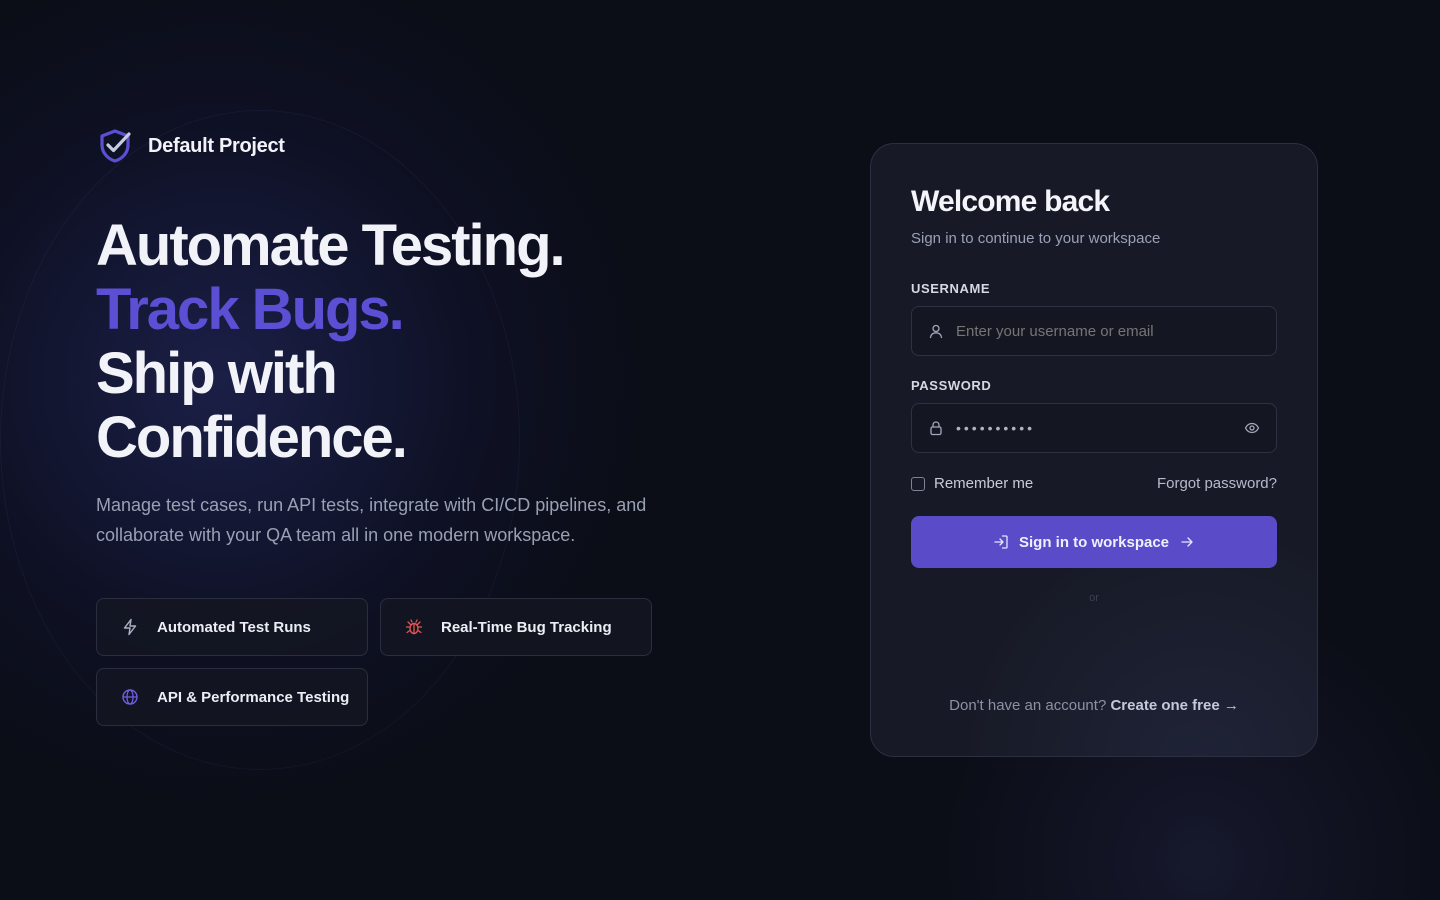 Image resolution: width=1440 pixels, height=900 pixels. I want to click on remember-me: Remember me, so click(972, 483).